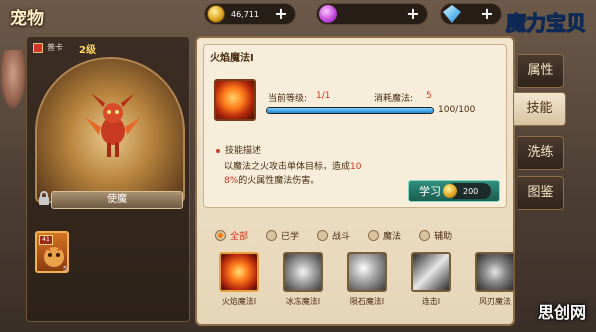  What do you see at coordinates (38, 48) in the screenshot?
I see `card-icon` at bounding box center [38, 48].